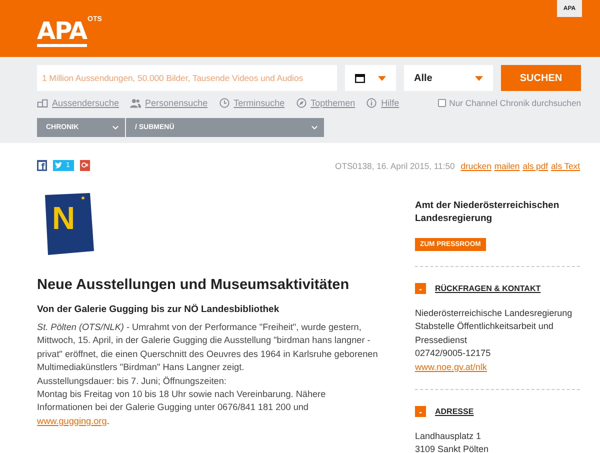  I want to click on search-link: Terminsuche, so click(251, 103).